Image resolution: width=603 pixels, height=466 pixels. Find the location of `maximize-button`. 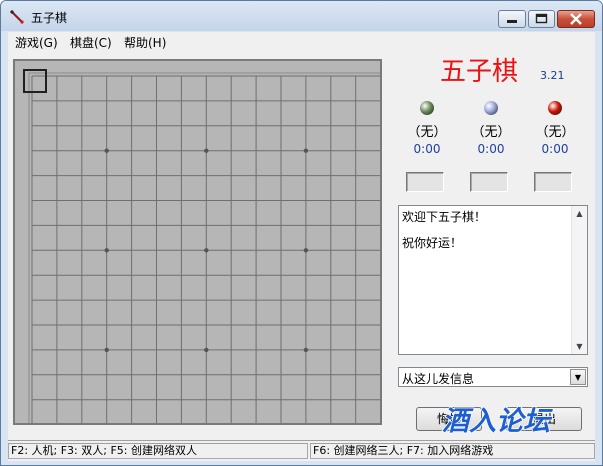

maximize-button is located at coordinates (541, 19).